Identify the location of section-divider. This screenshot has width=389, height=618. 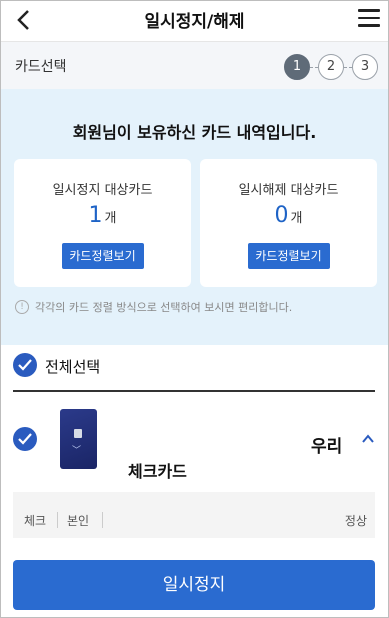
(194, 391).